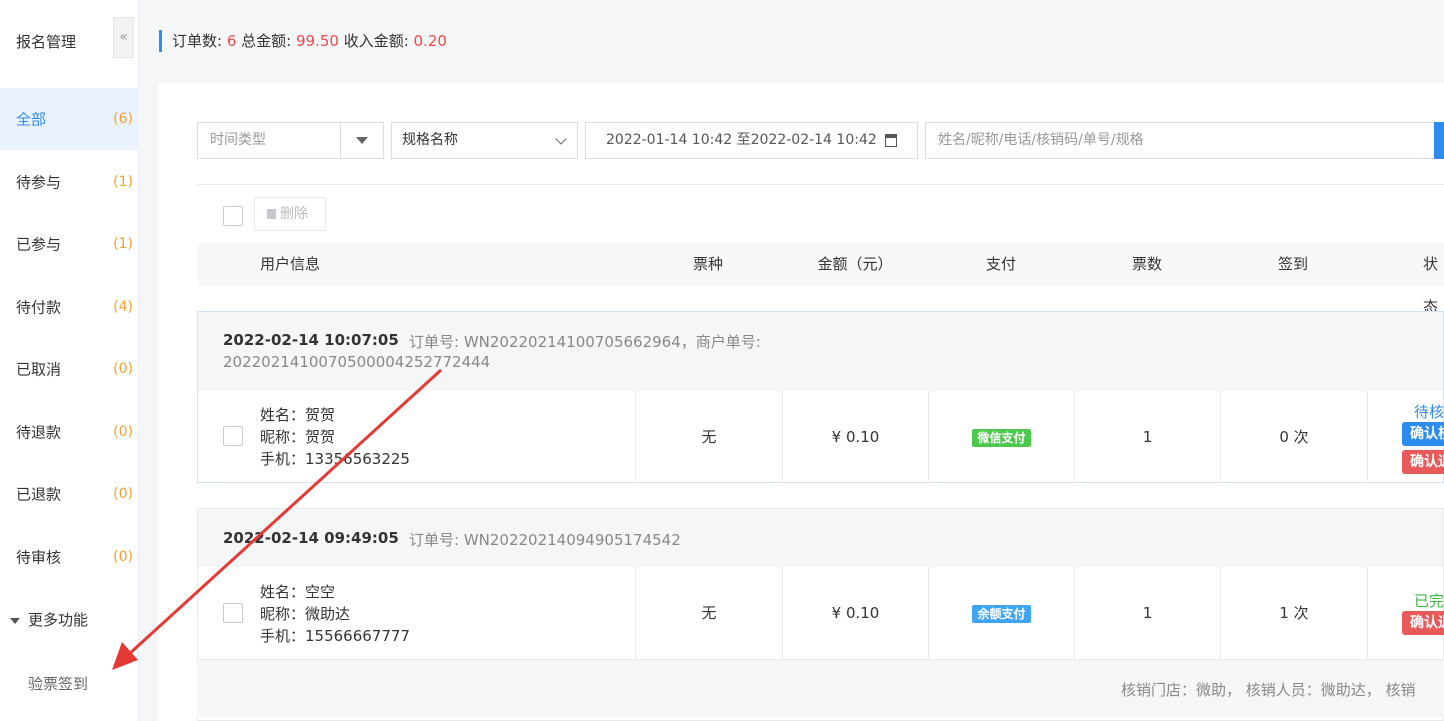 The height and width of the screenshot is (721, 1444). Describe the element at coordinates (123, 119) in the screenshot. I see `sidebar-item-count: (6)` at that location.